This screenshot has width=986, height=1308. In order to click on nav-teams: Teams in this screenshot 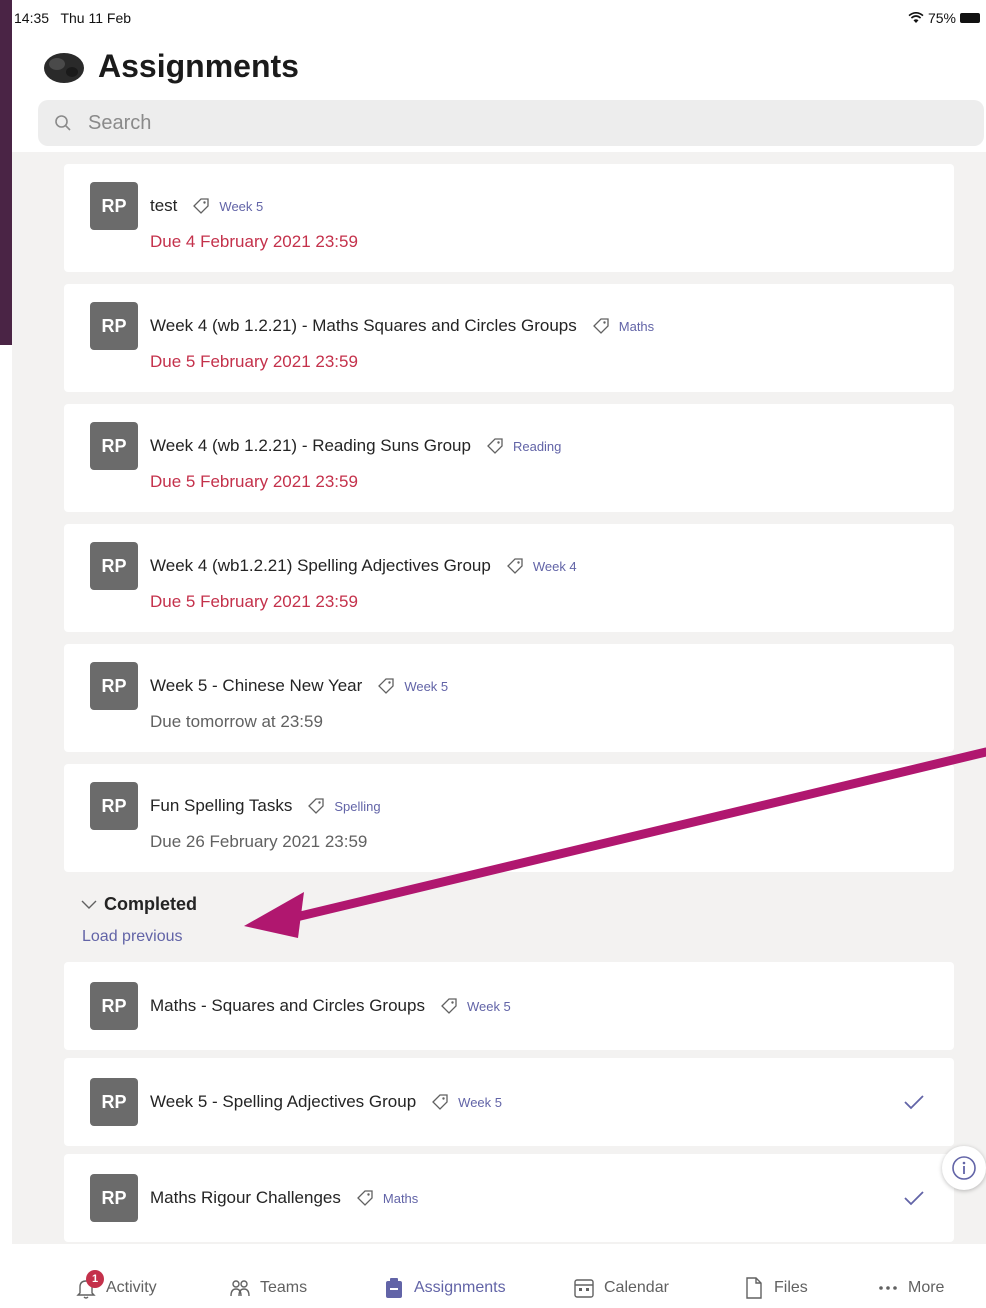, I will do `click(267, 1288)`.